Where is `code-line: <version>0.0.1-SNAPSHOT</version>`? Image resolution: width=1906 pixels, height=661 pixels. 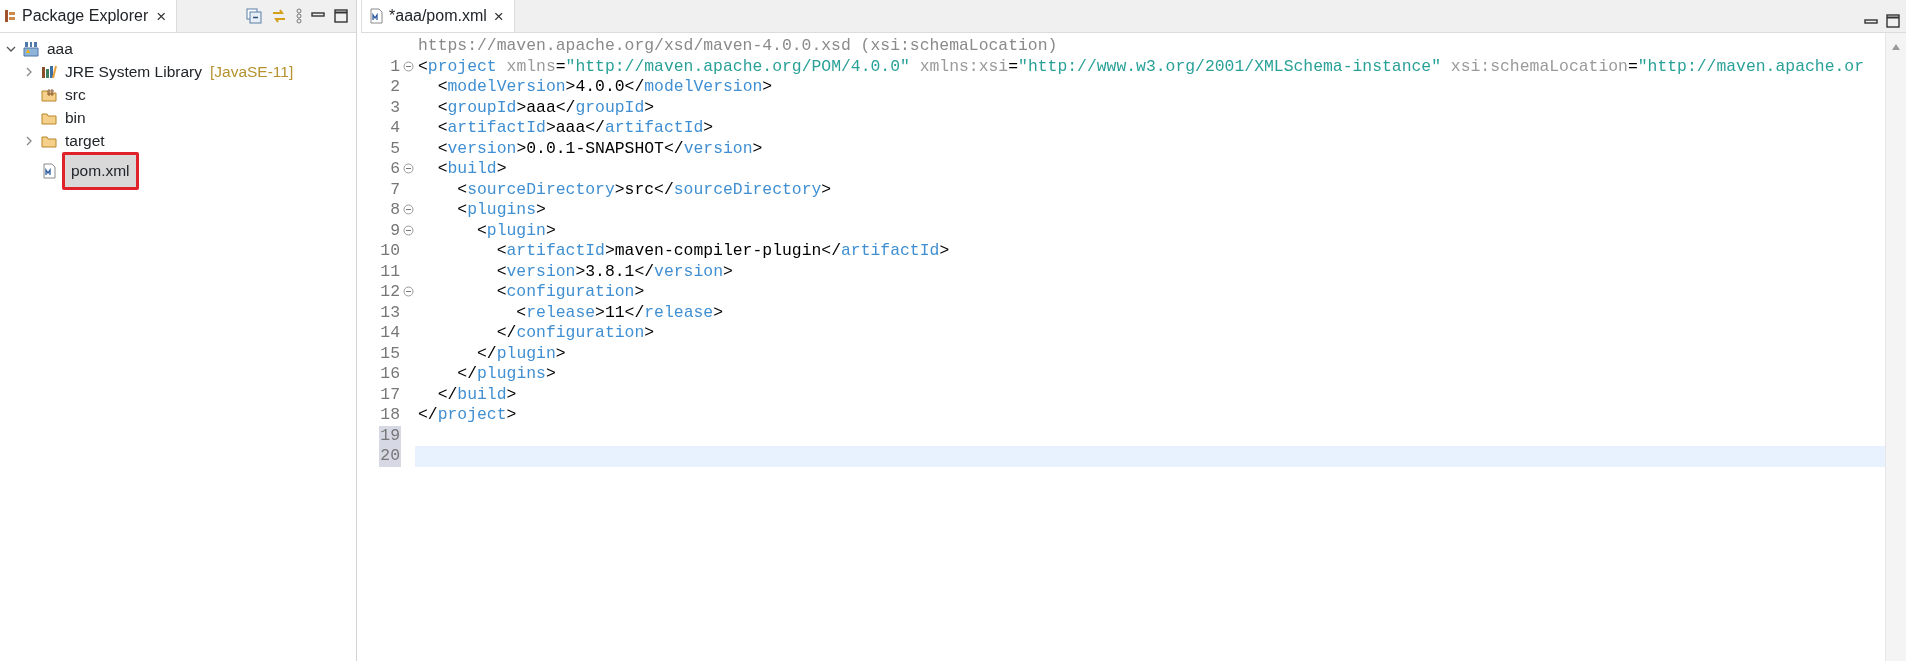
code-line: <version>0.0.1-SNAPSHOT</version> is located at coordinates (600, 148).